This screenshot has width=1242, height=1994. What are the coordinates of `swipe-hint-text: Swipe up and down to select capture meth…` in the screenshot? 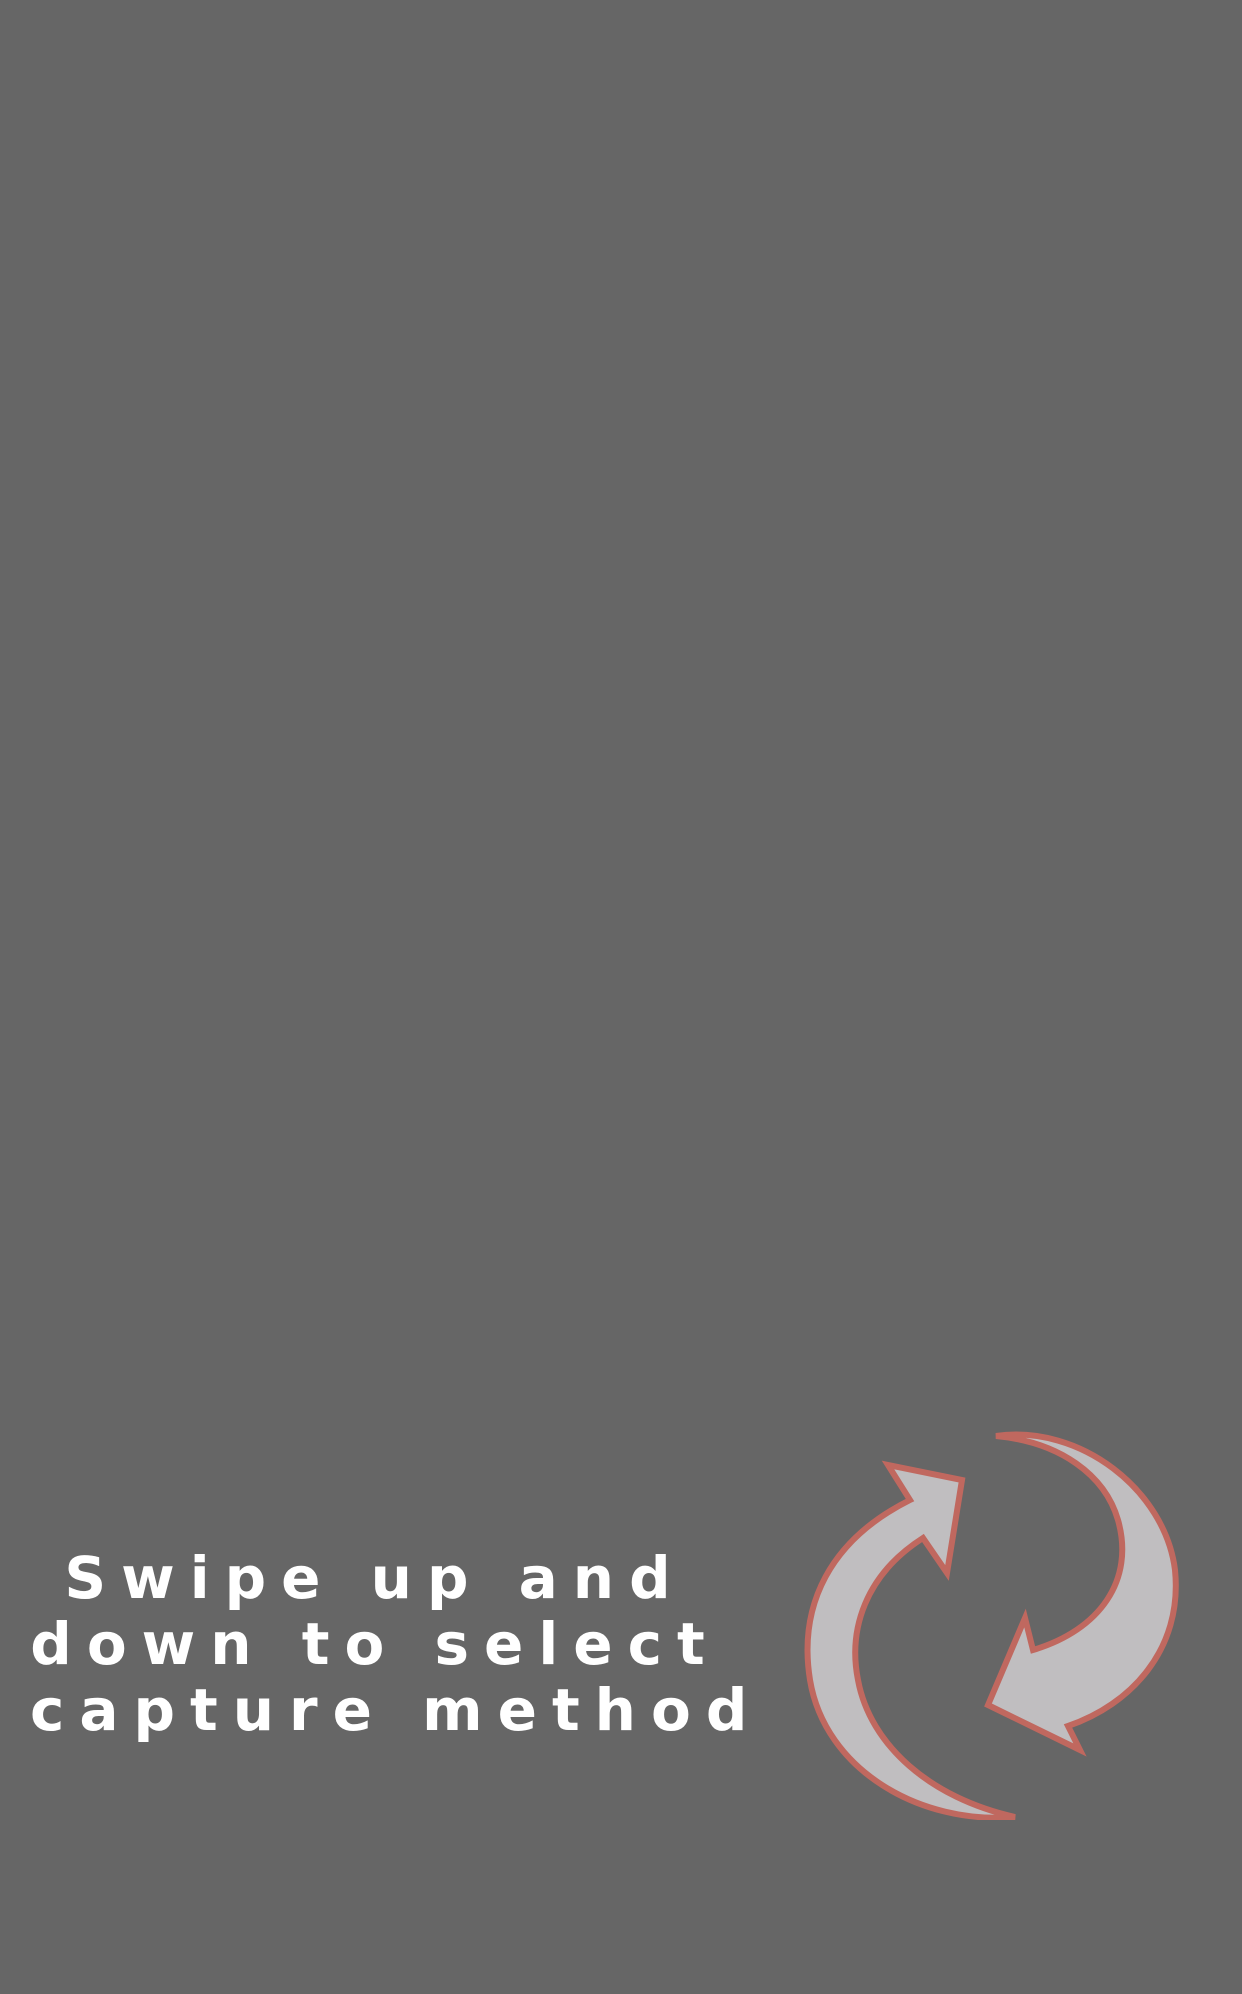 It's located at (396, 1644).